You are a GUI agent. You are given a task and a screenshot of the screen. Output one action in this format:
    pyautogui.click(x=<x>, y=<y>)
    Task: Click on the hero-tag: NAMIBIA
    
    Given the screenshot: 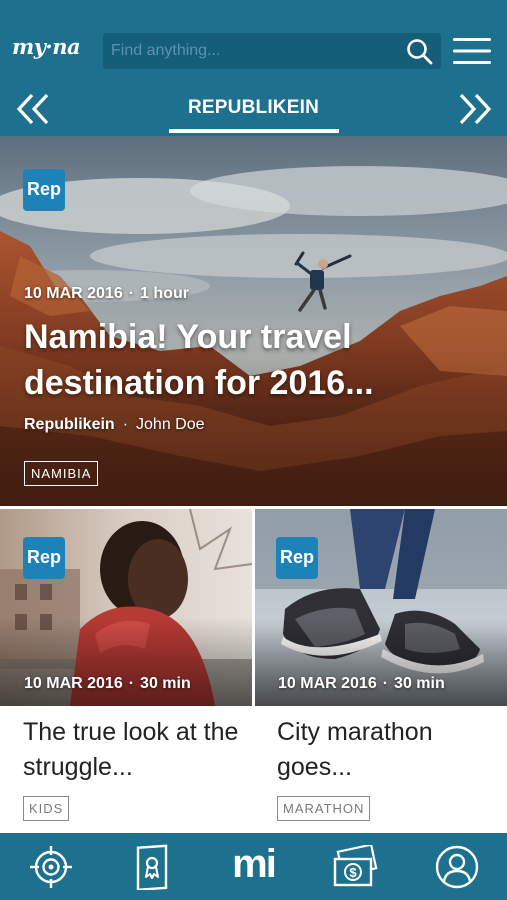 What is the action you would take?
    pyautogui.click(x=61, y=473)
    